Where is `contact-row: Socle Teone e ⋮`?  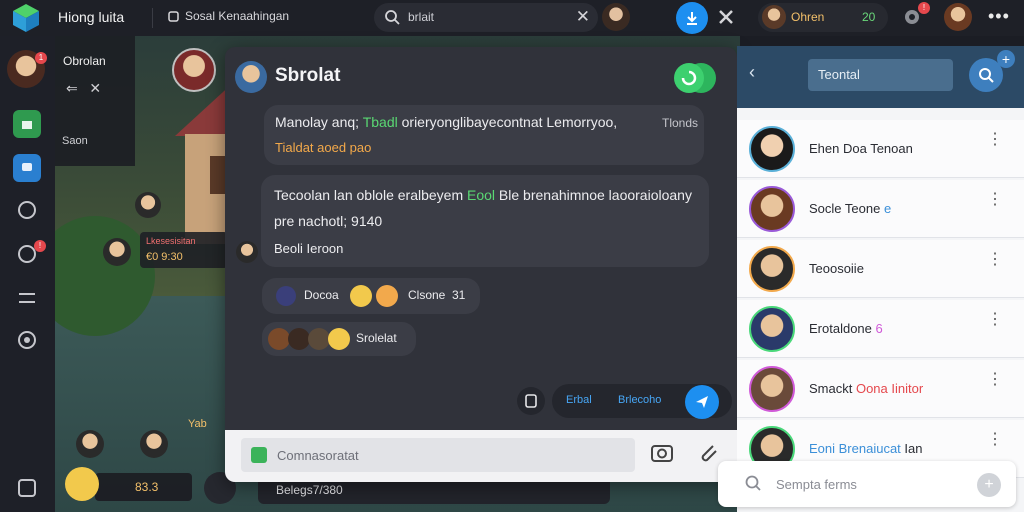
contact-row: Socle Teone e ⋮ is located at coordinates (880, 209).